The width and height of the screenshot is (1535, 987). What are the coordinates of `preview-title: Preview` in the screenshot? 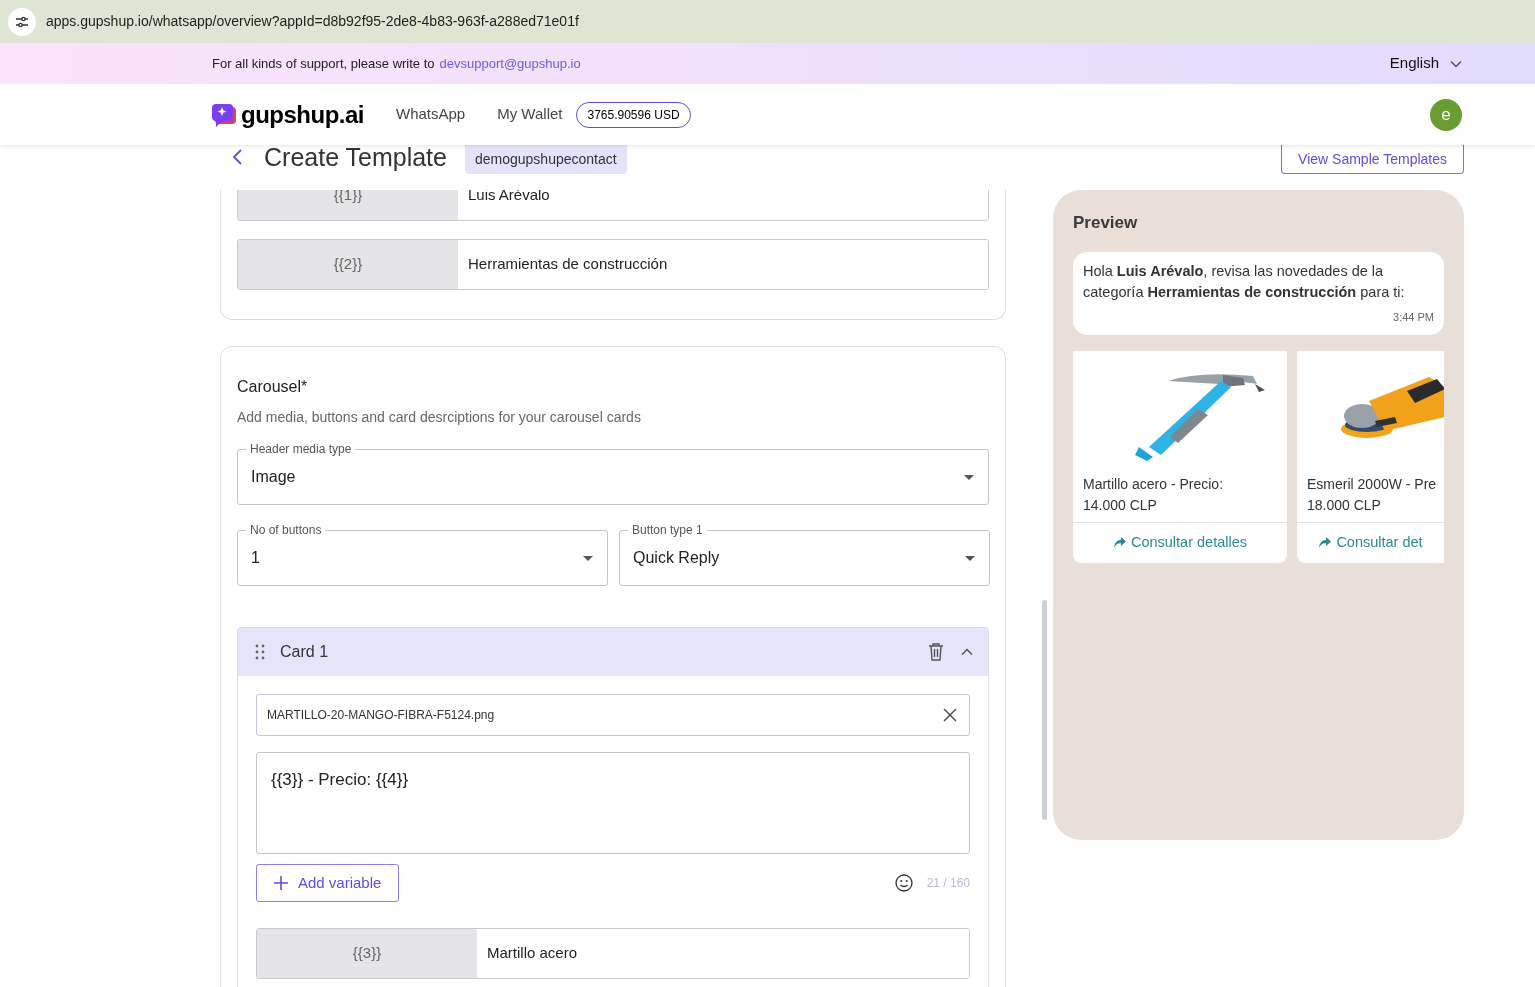 It's located at (1106, 223).